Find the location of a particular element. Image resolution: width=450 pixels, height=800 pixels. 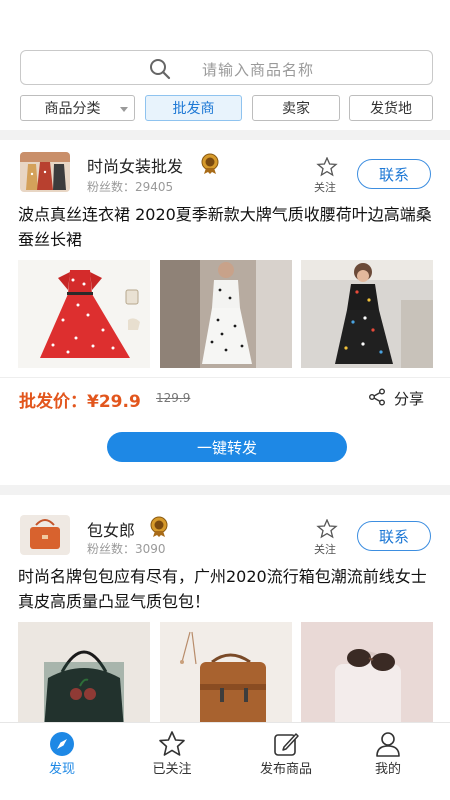

edit-icon is located at coordinates (286, 744).